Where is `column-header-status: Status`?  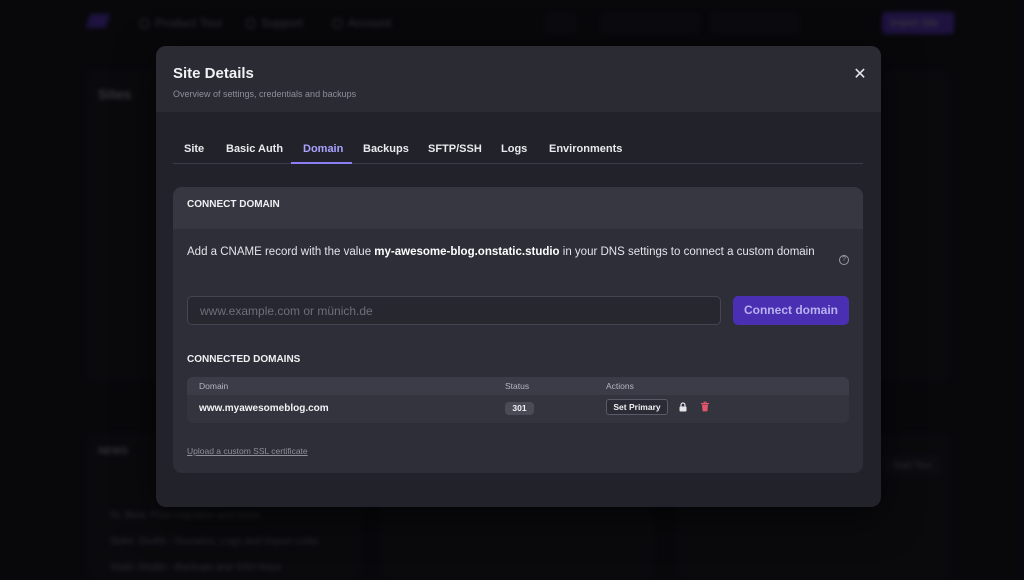
column-header-status: Status is located at coordinates (517, 386).